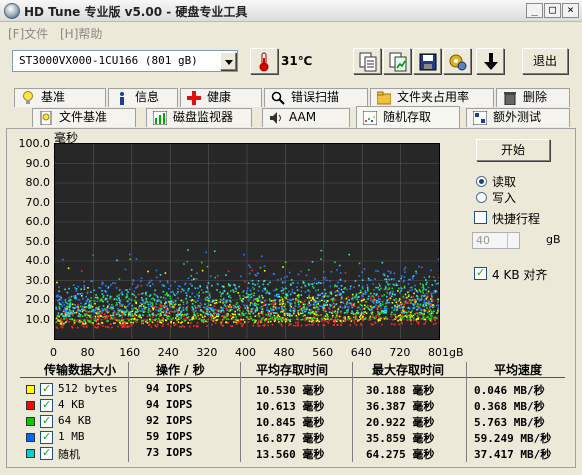  What do you see at coordinates (427, 61) in the screenshot?
I see `save-button` at bounding box center [427, 61].